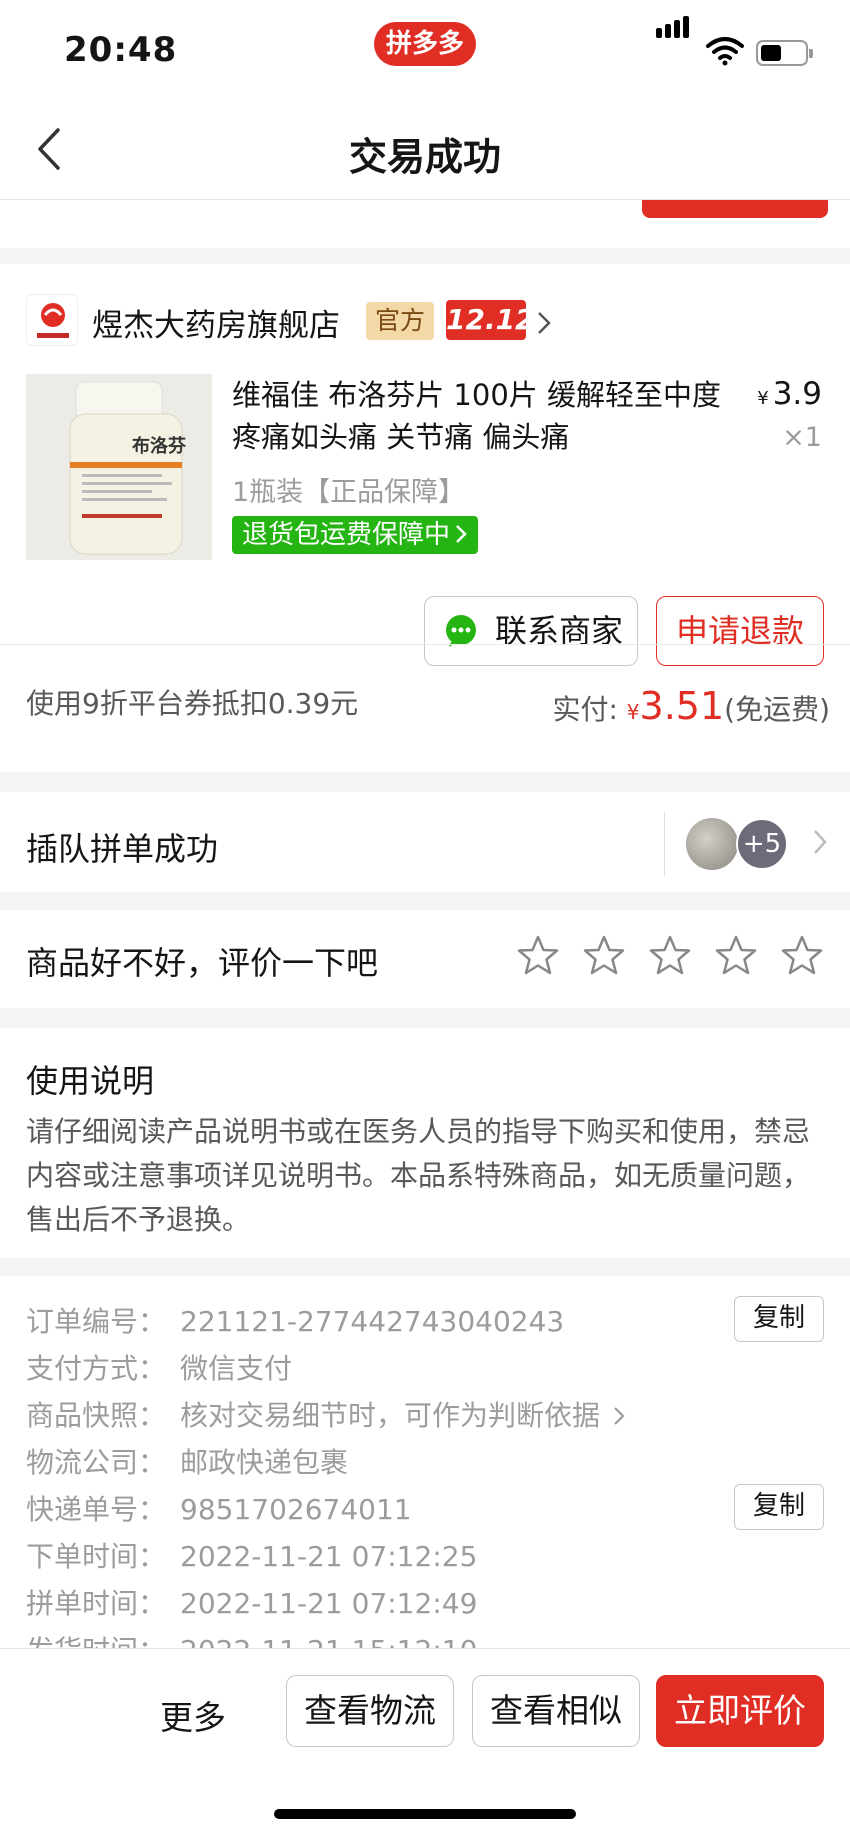 The width and height of the screenshot is (850, 1839). What do you see at coordinates (777, 709) in the screenshot?
I see `shipping-note: (免运费)` at bounding box center [777, 709].